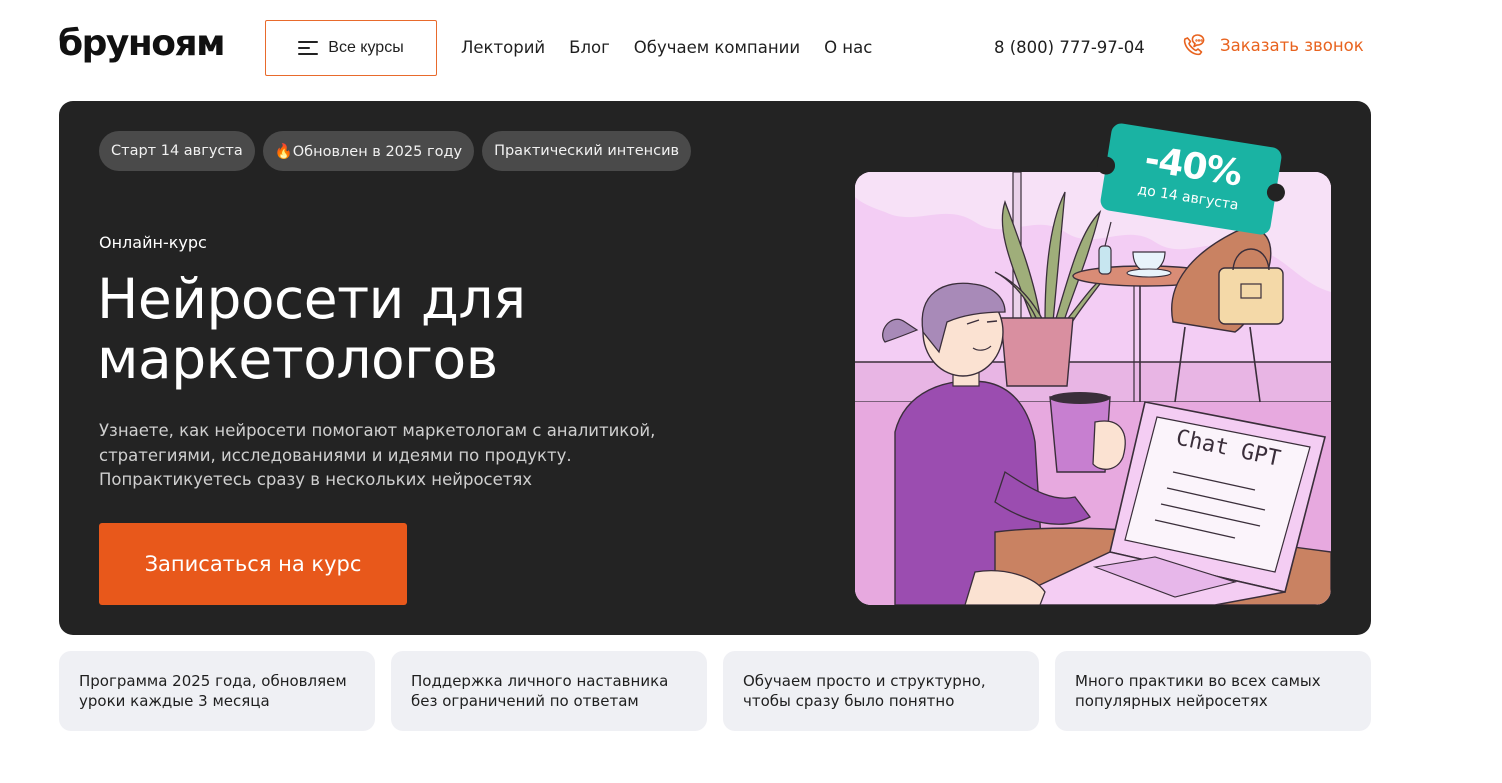 This screenshot has height=783, width=1502. Describe the element at coordinates (308, 48) in the screenshot. I see `burger-menu-icon` at that location.